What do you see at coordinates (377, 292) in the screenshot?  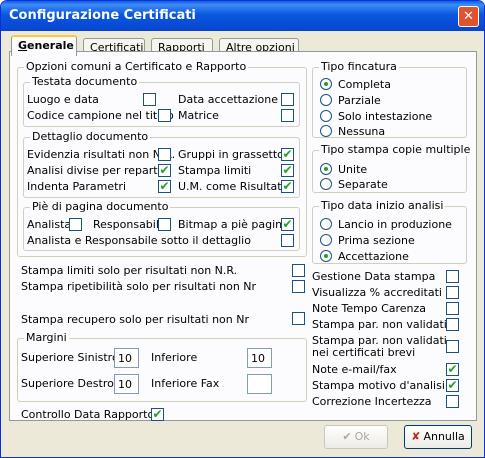 I see `checkbox-label: Visualizza % accreditati` at bounding box center [377, 292].